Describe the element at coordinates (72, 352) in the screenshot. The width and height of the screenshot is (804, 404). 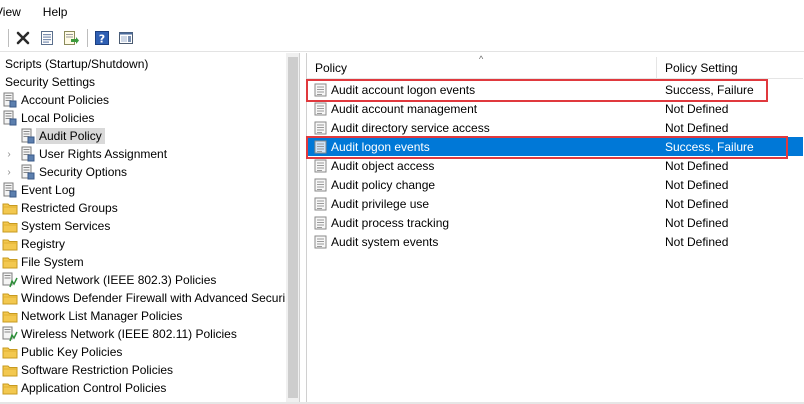
I see `tree-item-label: Public Key Policies` at that location.